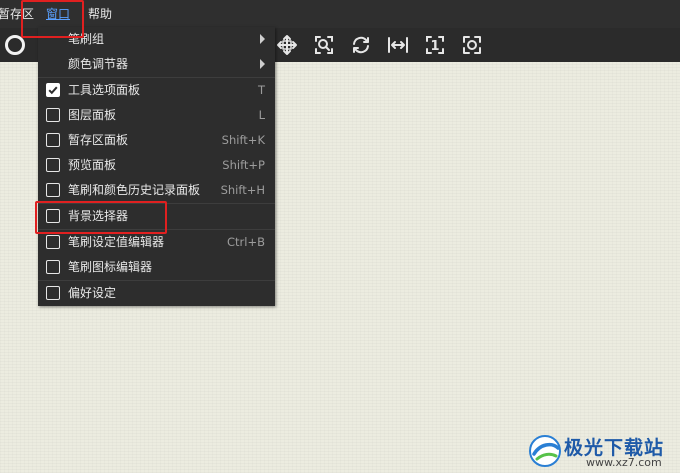 The image size is (680, 473). I want to click on highlight-box-window-menu, so click(52, 19).